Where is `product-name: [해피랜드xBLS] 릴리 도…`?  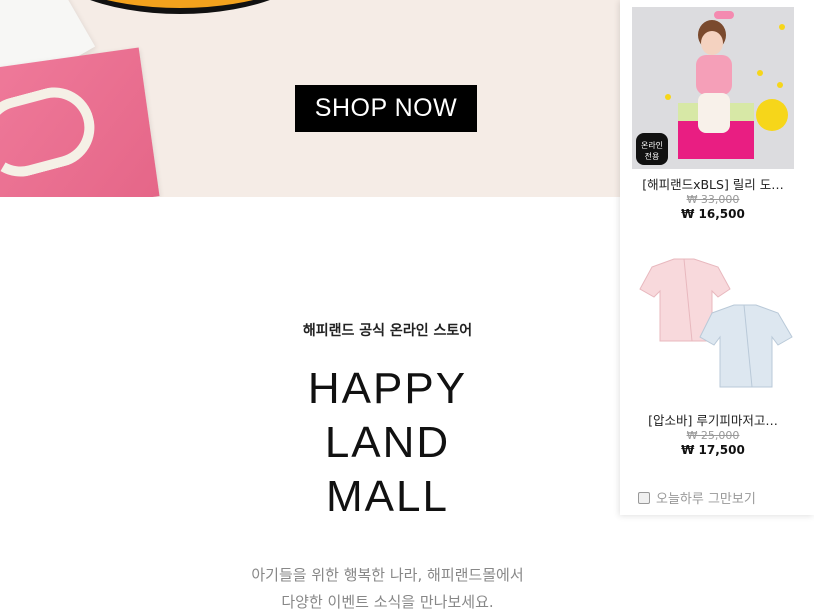
product-name: [해피랜드xBLS] 릴리 도… is located at coordinates (713, 183).